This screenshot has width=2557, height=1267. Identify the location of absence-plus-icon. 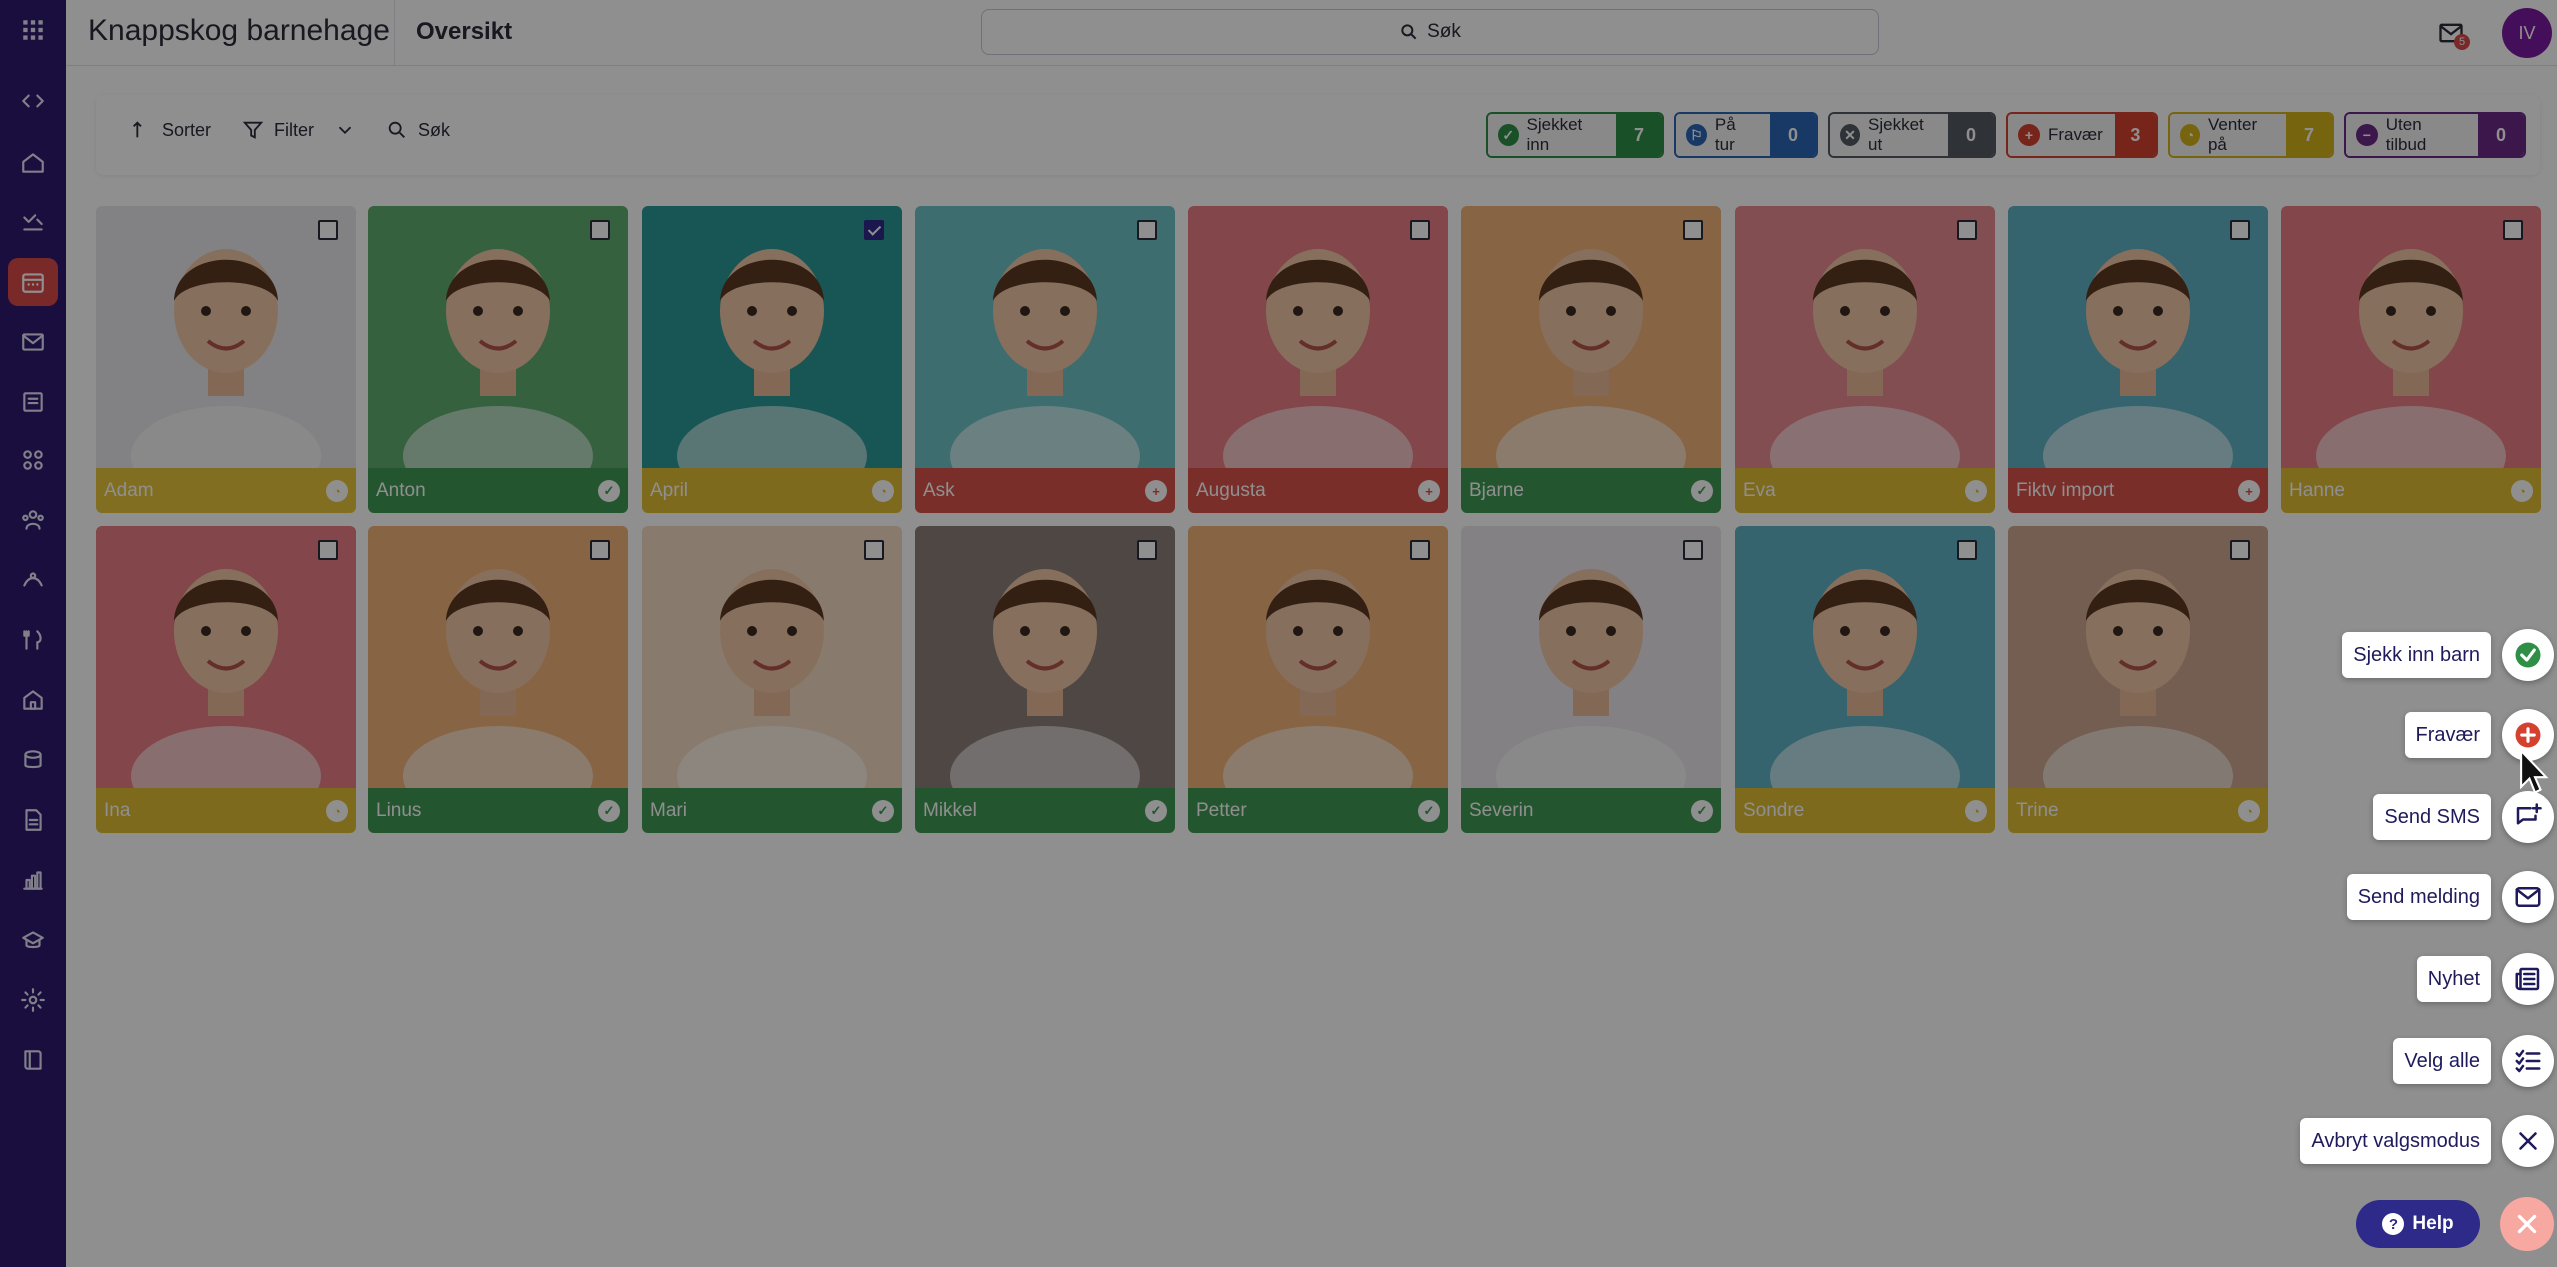
(2528, 735).